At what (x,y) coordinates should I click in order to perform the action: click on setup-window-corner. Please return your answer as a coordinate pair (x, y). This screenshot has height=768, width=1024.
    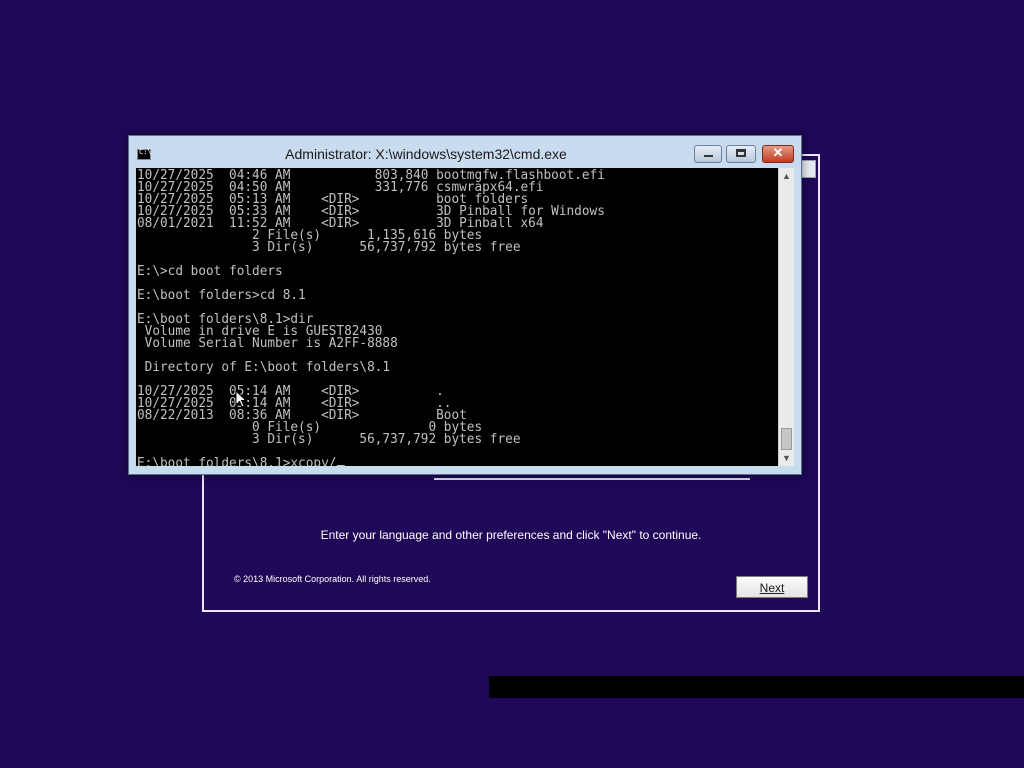
    Looking at the image, I should click on (808, 169).